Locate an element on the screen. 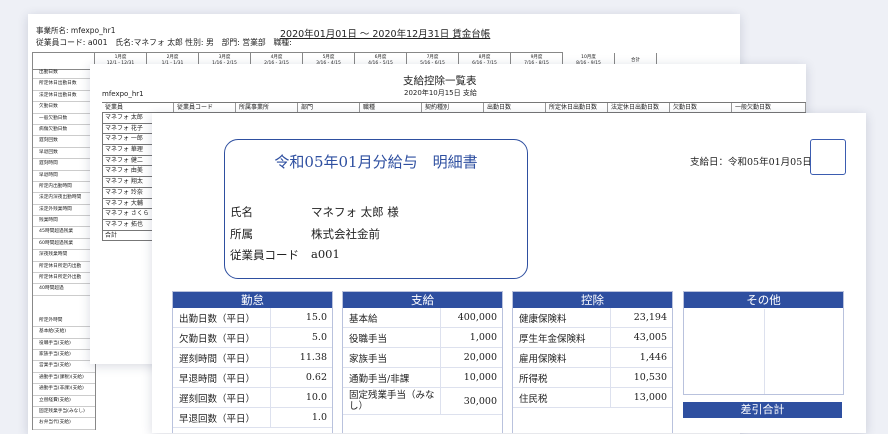  deduction-column-header: 法定休日出勤日数 is located at coordinates (639, 107).